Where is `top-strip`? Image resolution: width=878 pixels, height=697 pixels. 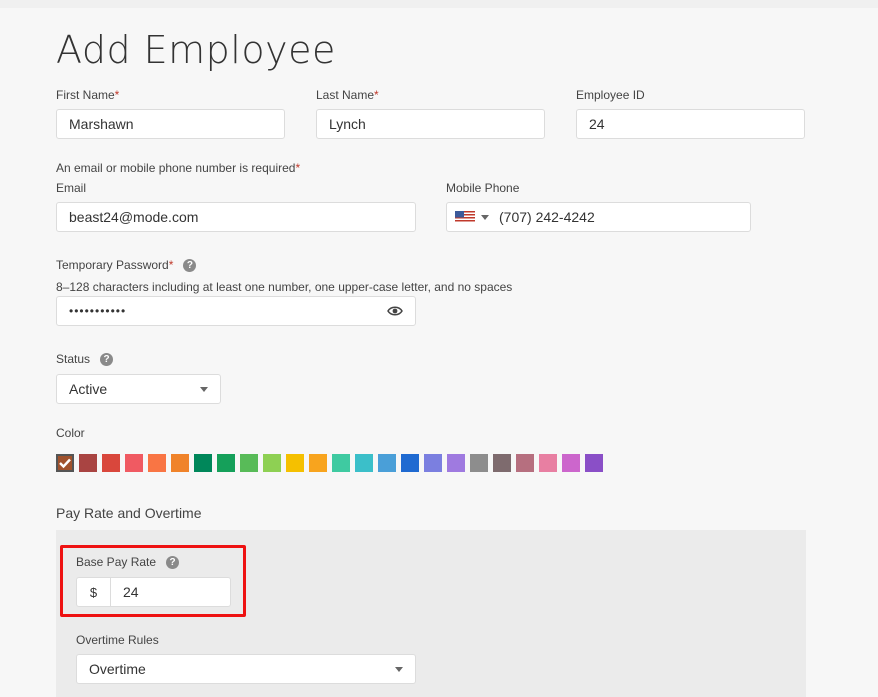 top-strip is located at coordinates (439, 4).